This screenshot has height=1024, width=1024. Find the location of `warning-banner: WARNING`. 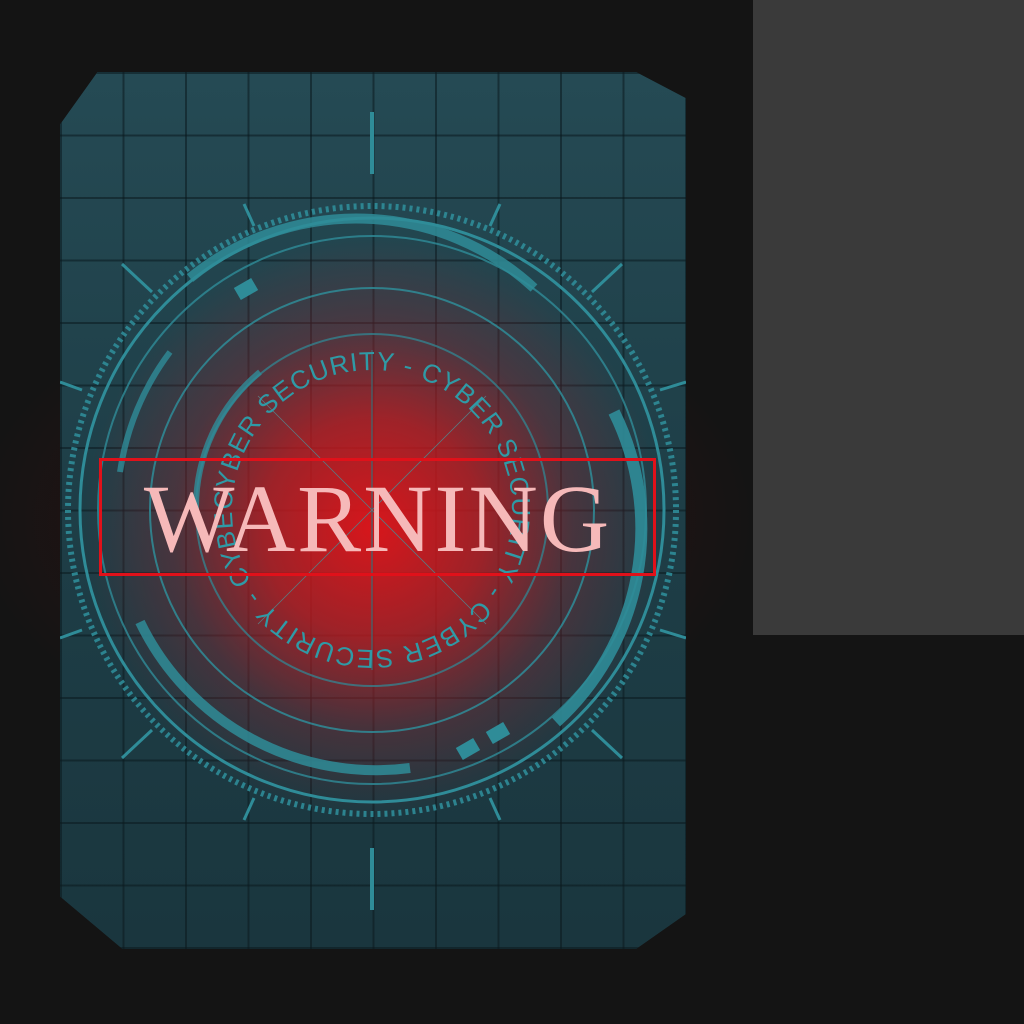

warning-banner: WARNING is located at coordinates (377, 517).